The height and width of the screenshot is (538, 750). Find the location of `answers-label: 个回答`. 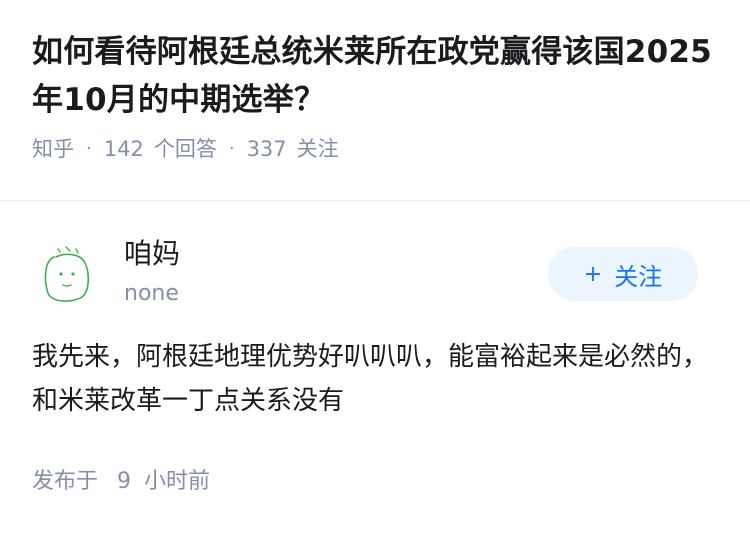

answers-label: 个回答 is located at coordinates (185, 149).